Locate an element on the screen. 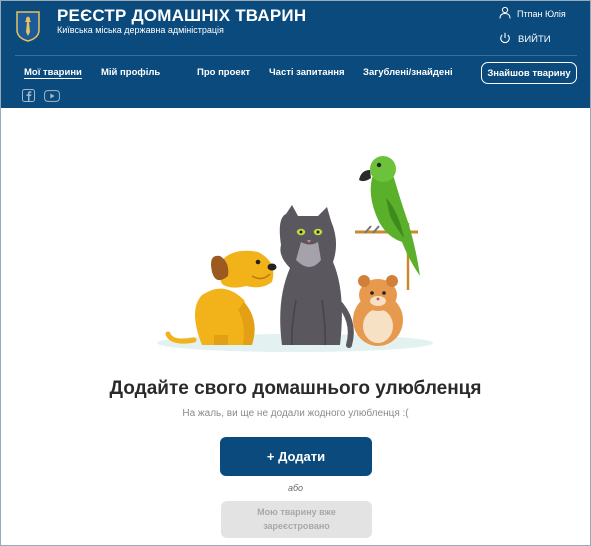  kyiv-coat-of-arms-logo is located at coordinates (28, 26).